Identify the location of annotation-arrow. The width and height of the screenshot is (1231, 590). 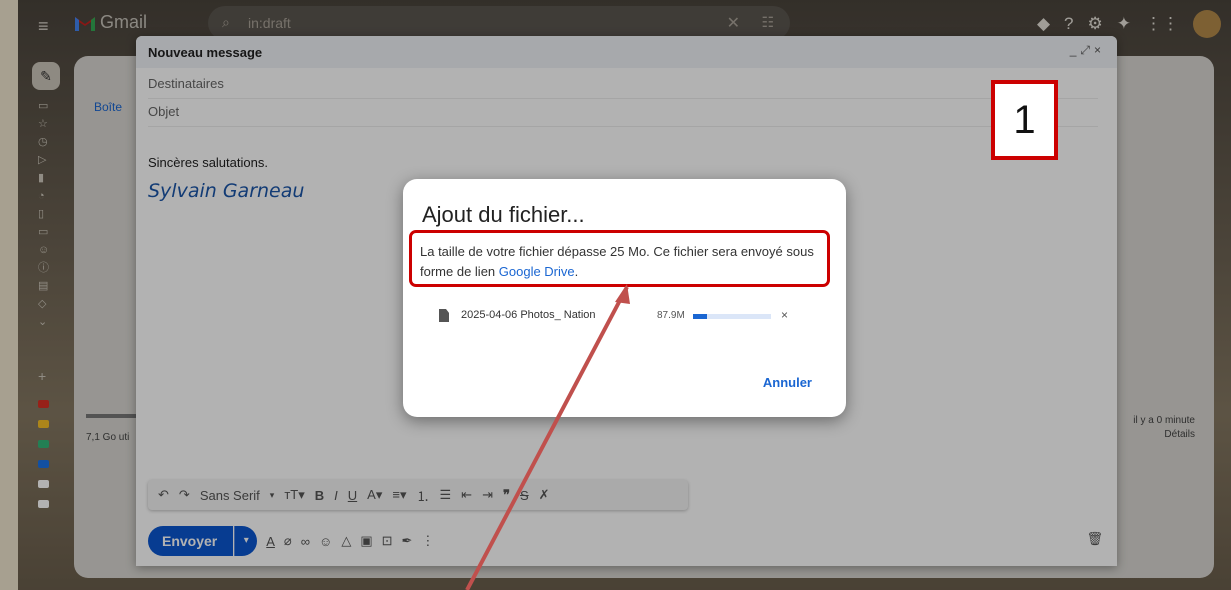
(547, 437).